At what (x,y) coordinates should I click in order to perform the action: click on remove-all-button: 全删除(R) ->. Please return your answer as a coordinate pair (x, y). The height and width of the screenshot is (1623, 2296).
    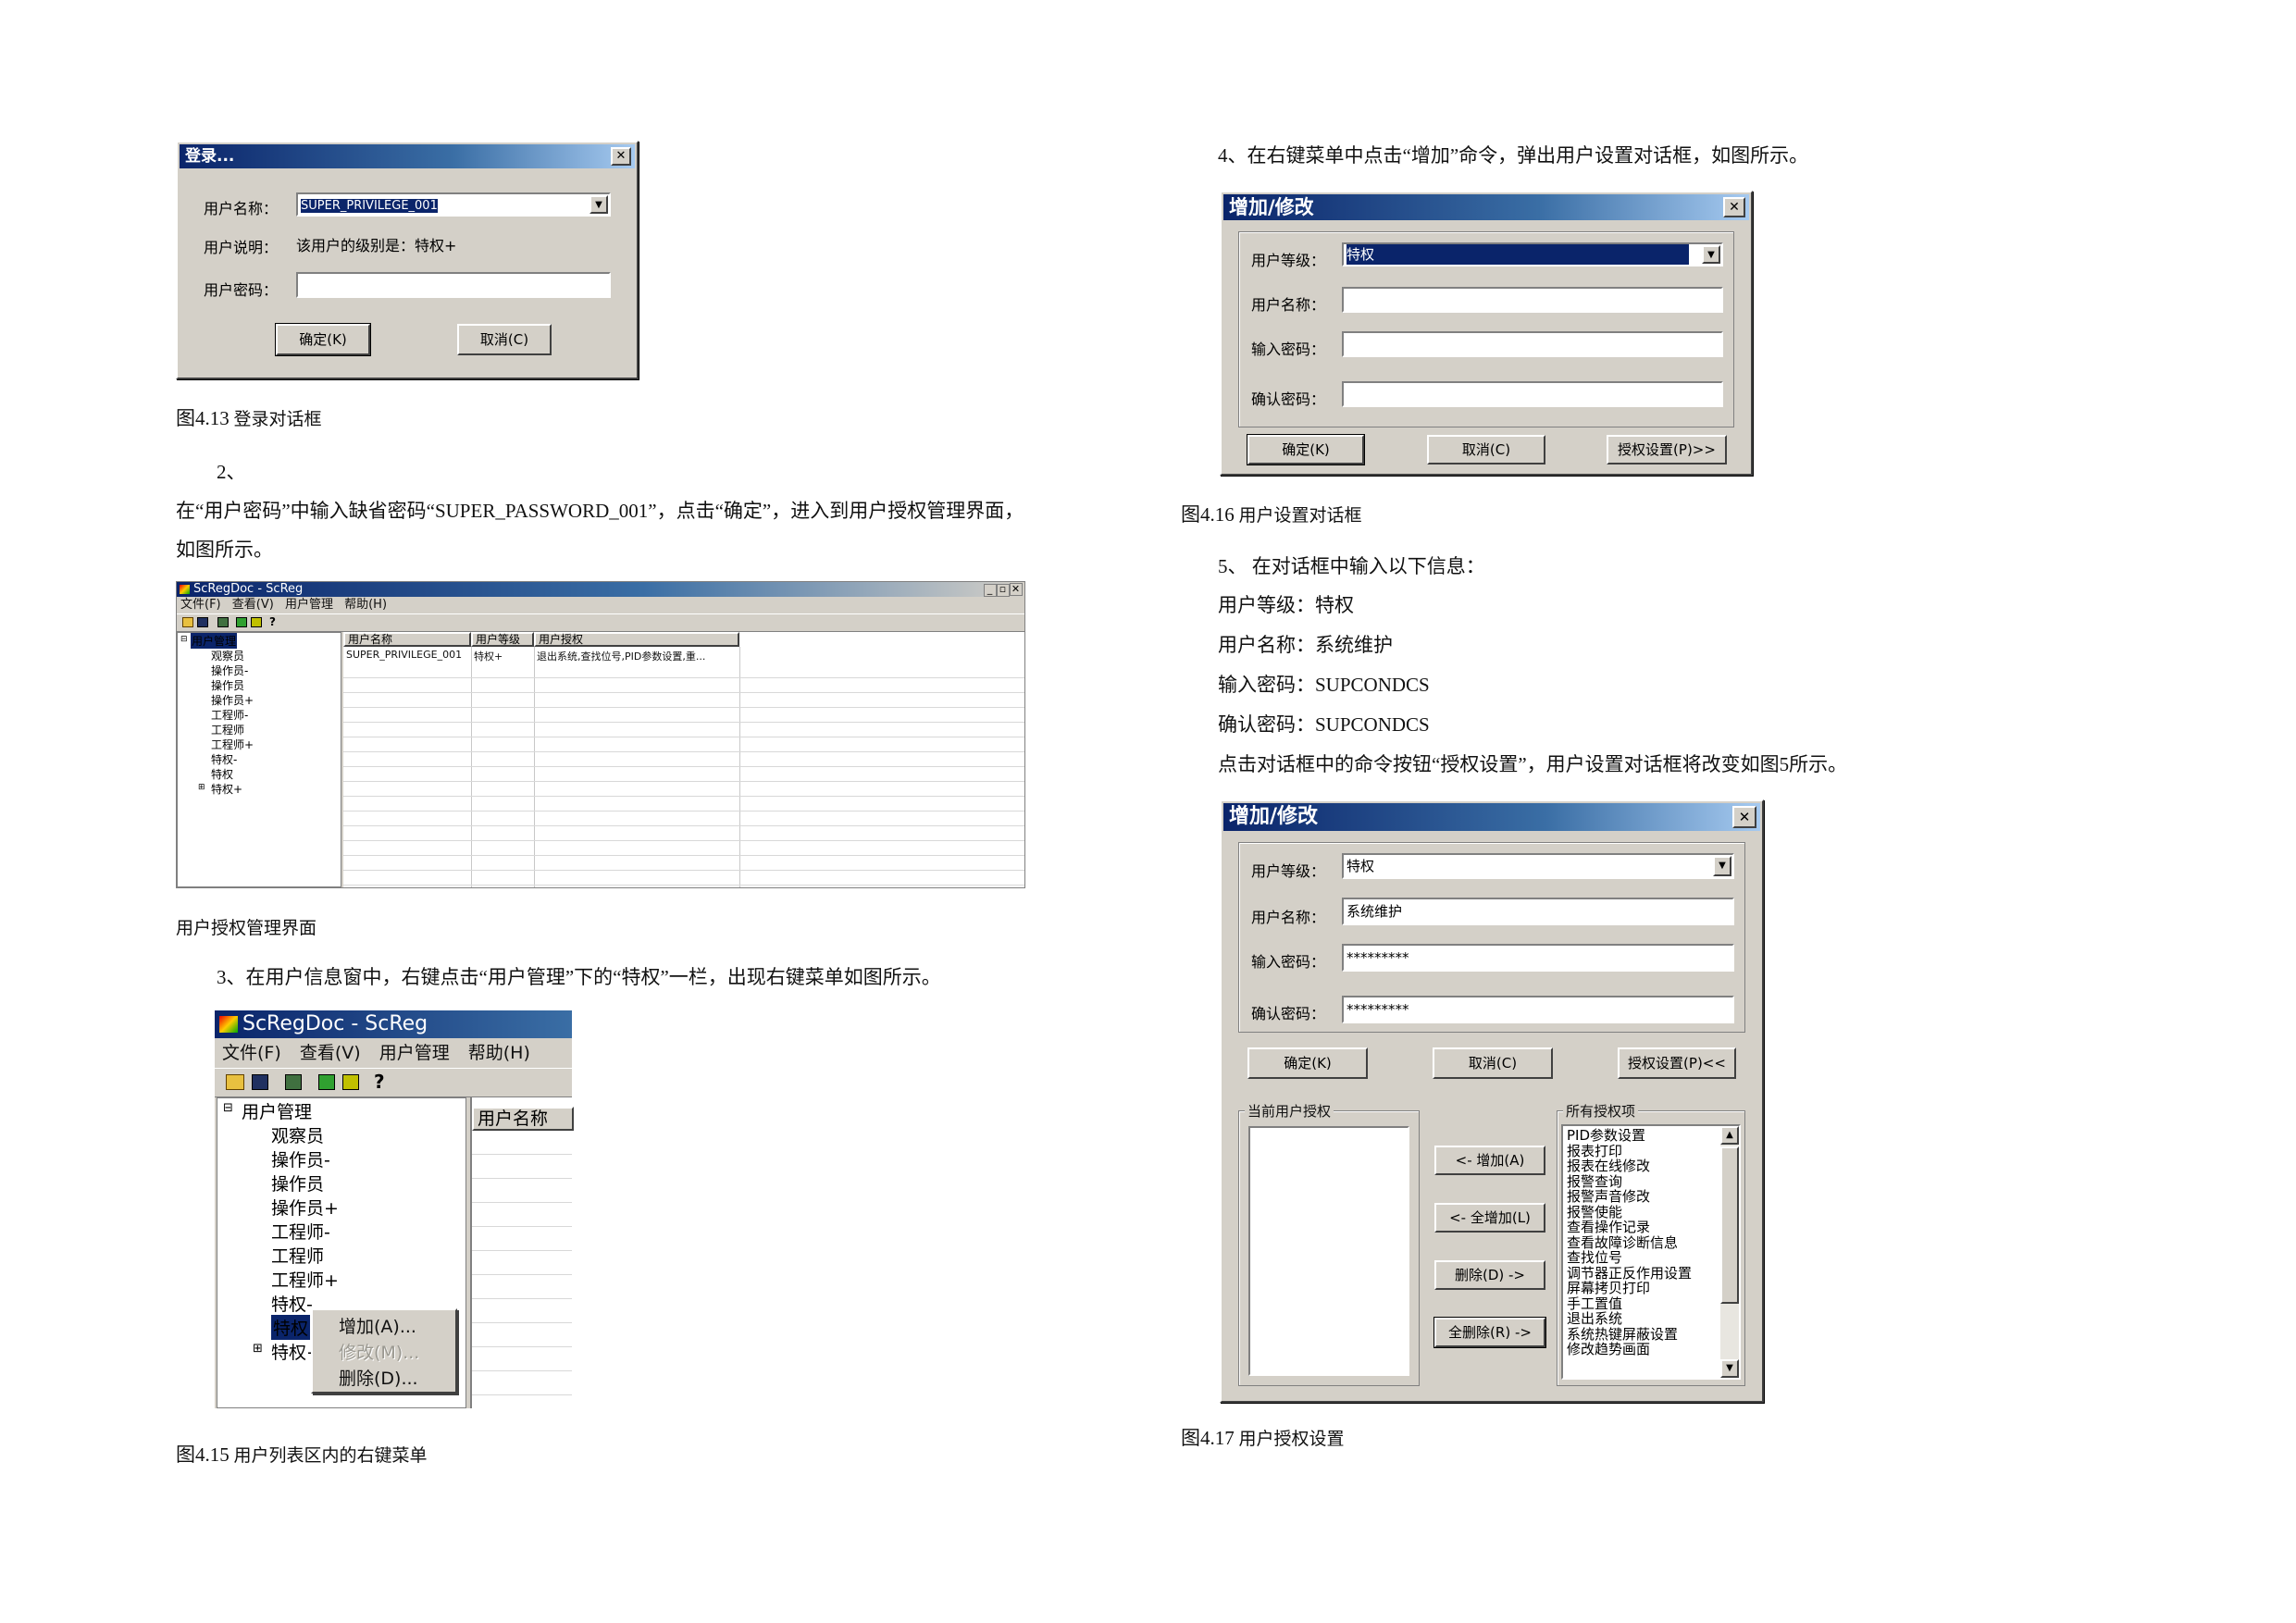
    Looking at the image, I should click on (1490, 1332).